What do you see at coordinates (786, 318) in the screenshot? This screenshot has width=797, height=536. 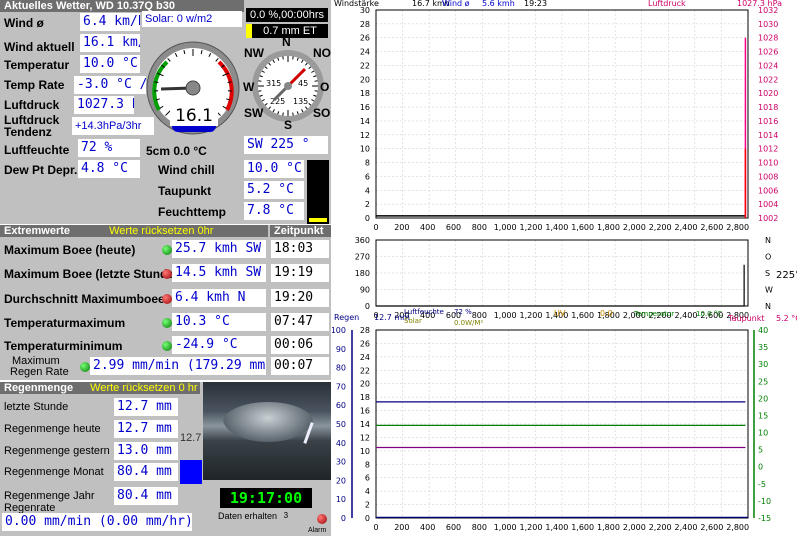 I see `chart3-header-dew-value: 5.2 °C` at bounding box center [786, 318].